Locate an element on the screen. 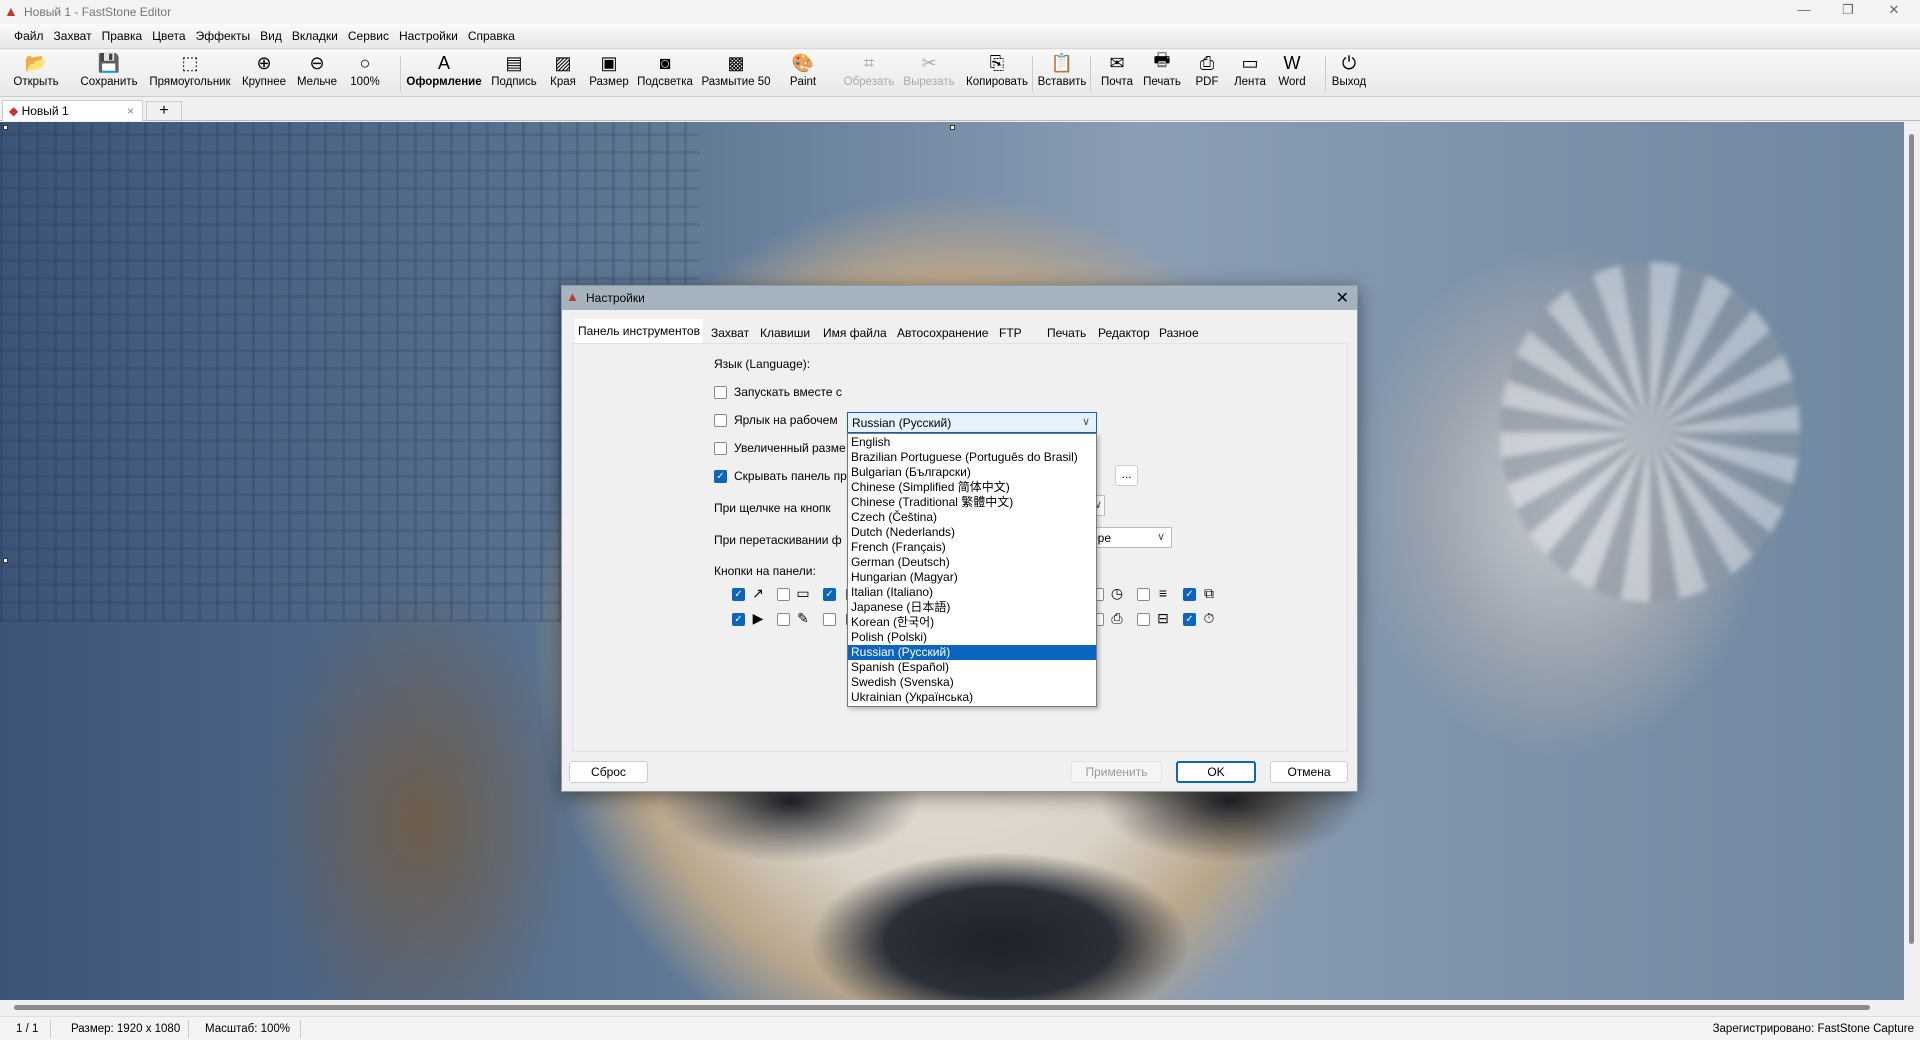 The height and width of the screenshot is (1040, 1920). toolbar-button-20: ▭ Лента is located at coordinates (1250, 70).